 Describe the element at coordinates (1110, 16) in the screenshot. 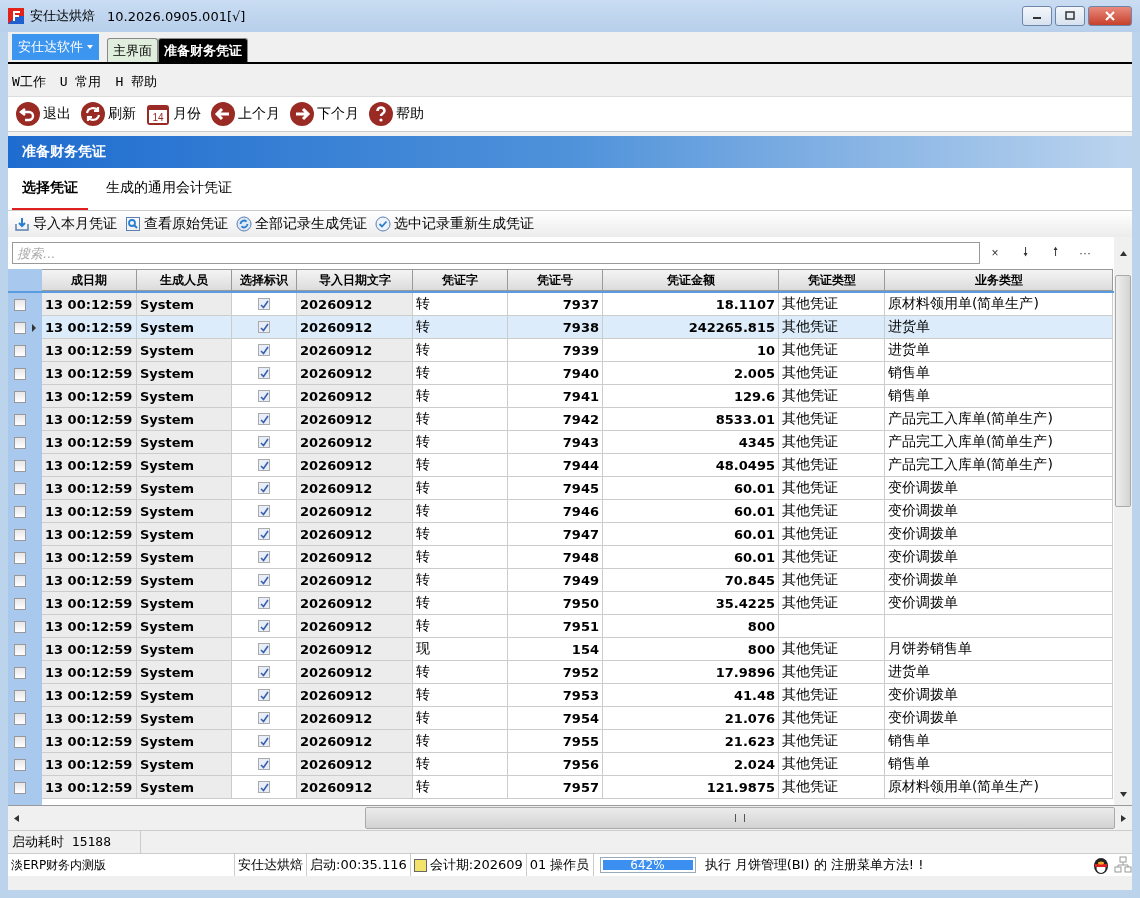

I see `close-button` at that location.